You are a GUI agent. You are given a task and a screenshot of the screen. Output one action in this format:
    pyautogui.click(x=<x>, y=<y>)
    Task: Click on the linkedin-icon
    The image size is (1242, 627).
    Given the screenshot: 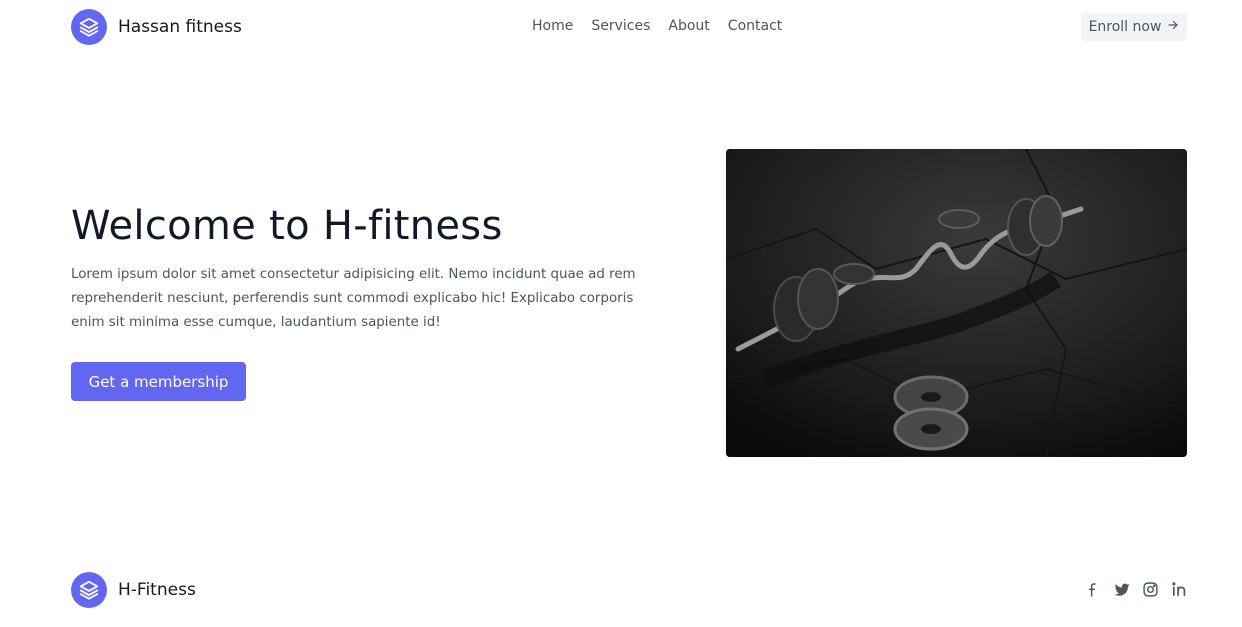 What is the action you would take?
    pyautogui.click(x=1179, y=589)
    